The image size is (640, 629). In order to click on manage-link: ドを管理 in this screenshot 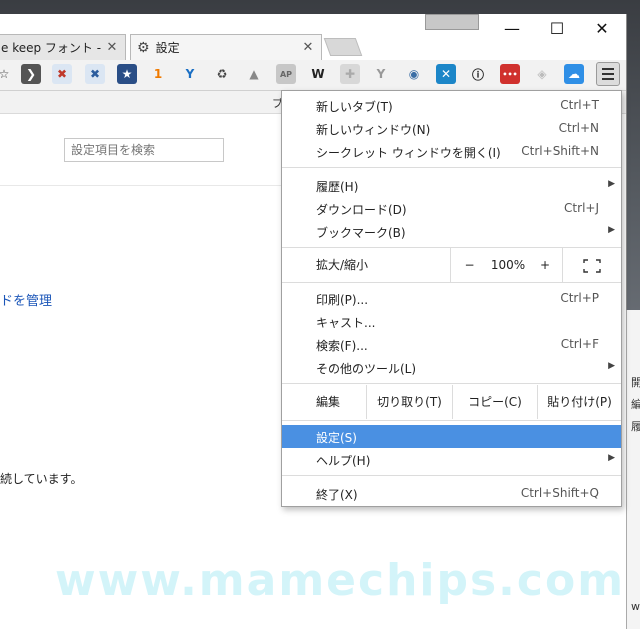, I will do `click(26, 299)`.